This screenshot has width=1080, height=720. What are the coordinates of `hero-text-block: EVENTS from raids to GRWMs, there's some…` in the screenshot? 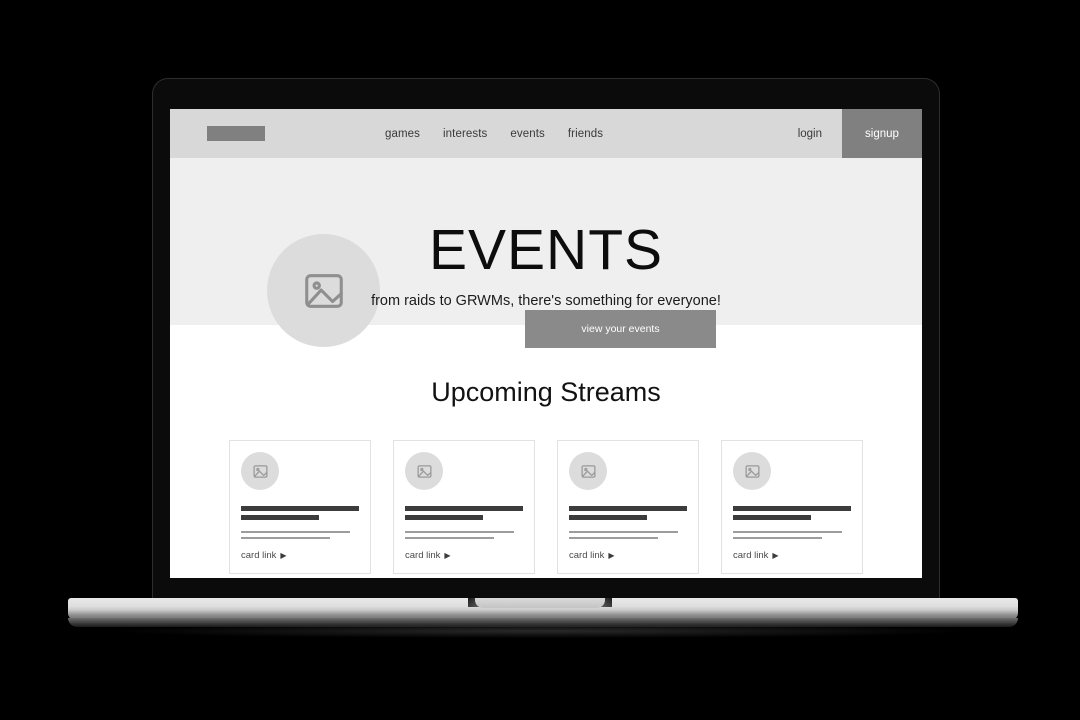 It's located at (546, 263).